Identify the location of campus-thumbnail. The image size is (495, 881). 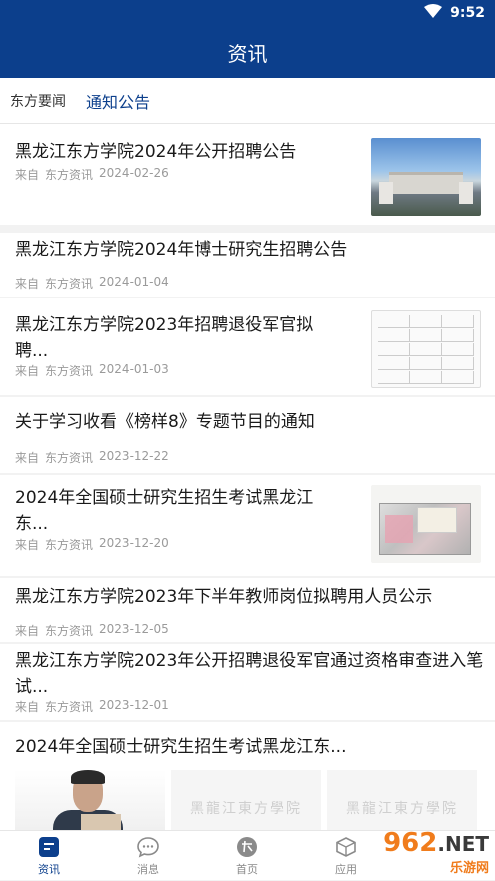
(426, 177).